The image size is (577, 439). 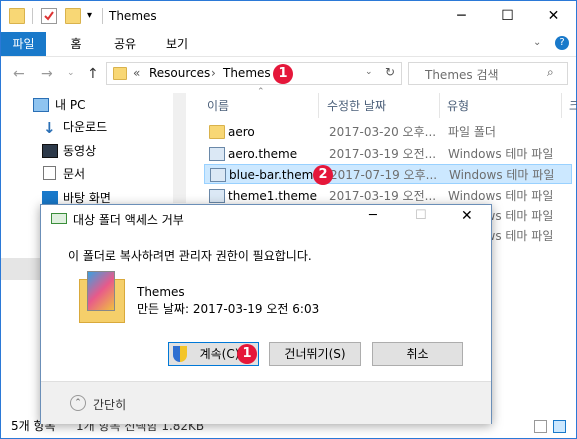 I want to click on file-name: theme1.theme, so click(x=272, y=196).